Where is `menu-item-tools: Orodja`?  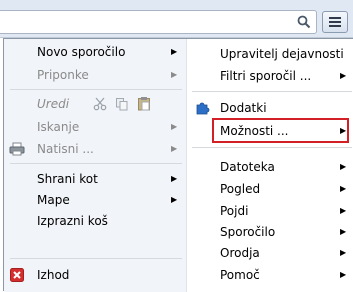 menu-item-tools: Orodja is located at coordinates (240, 253).